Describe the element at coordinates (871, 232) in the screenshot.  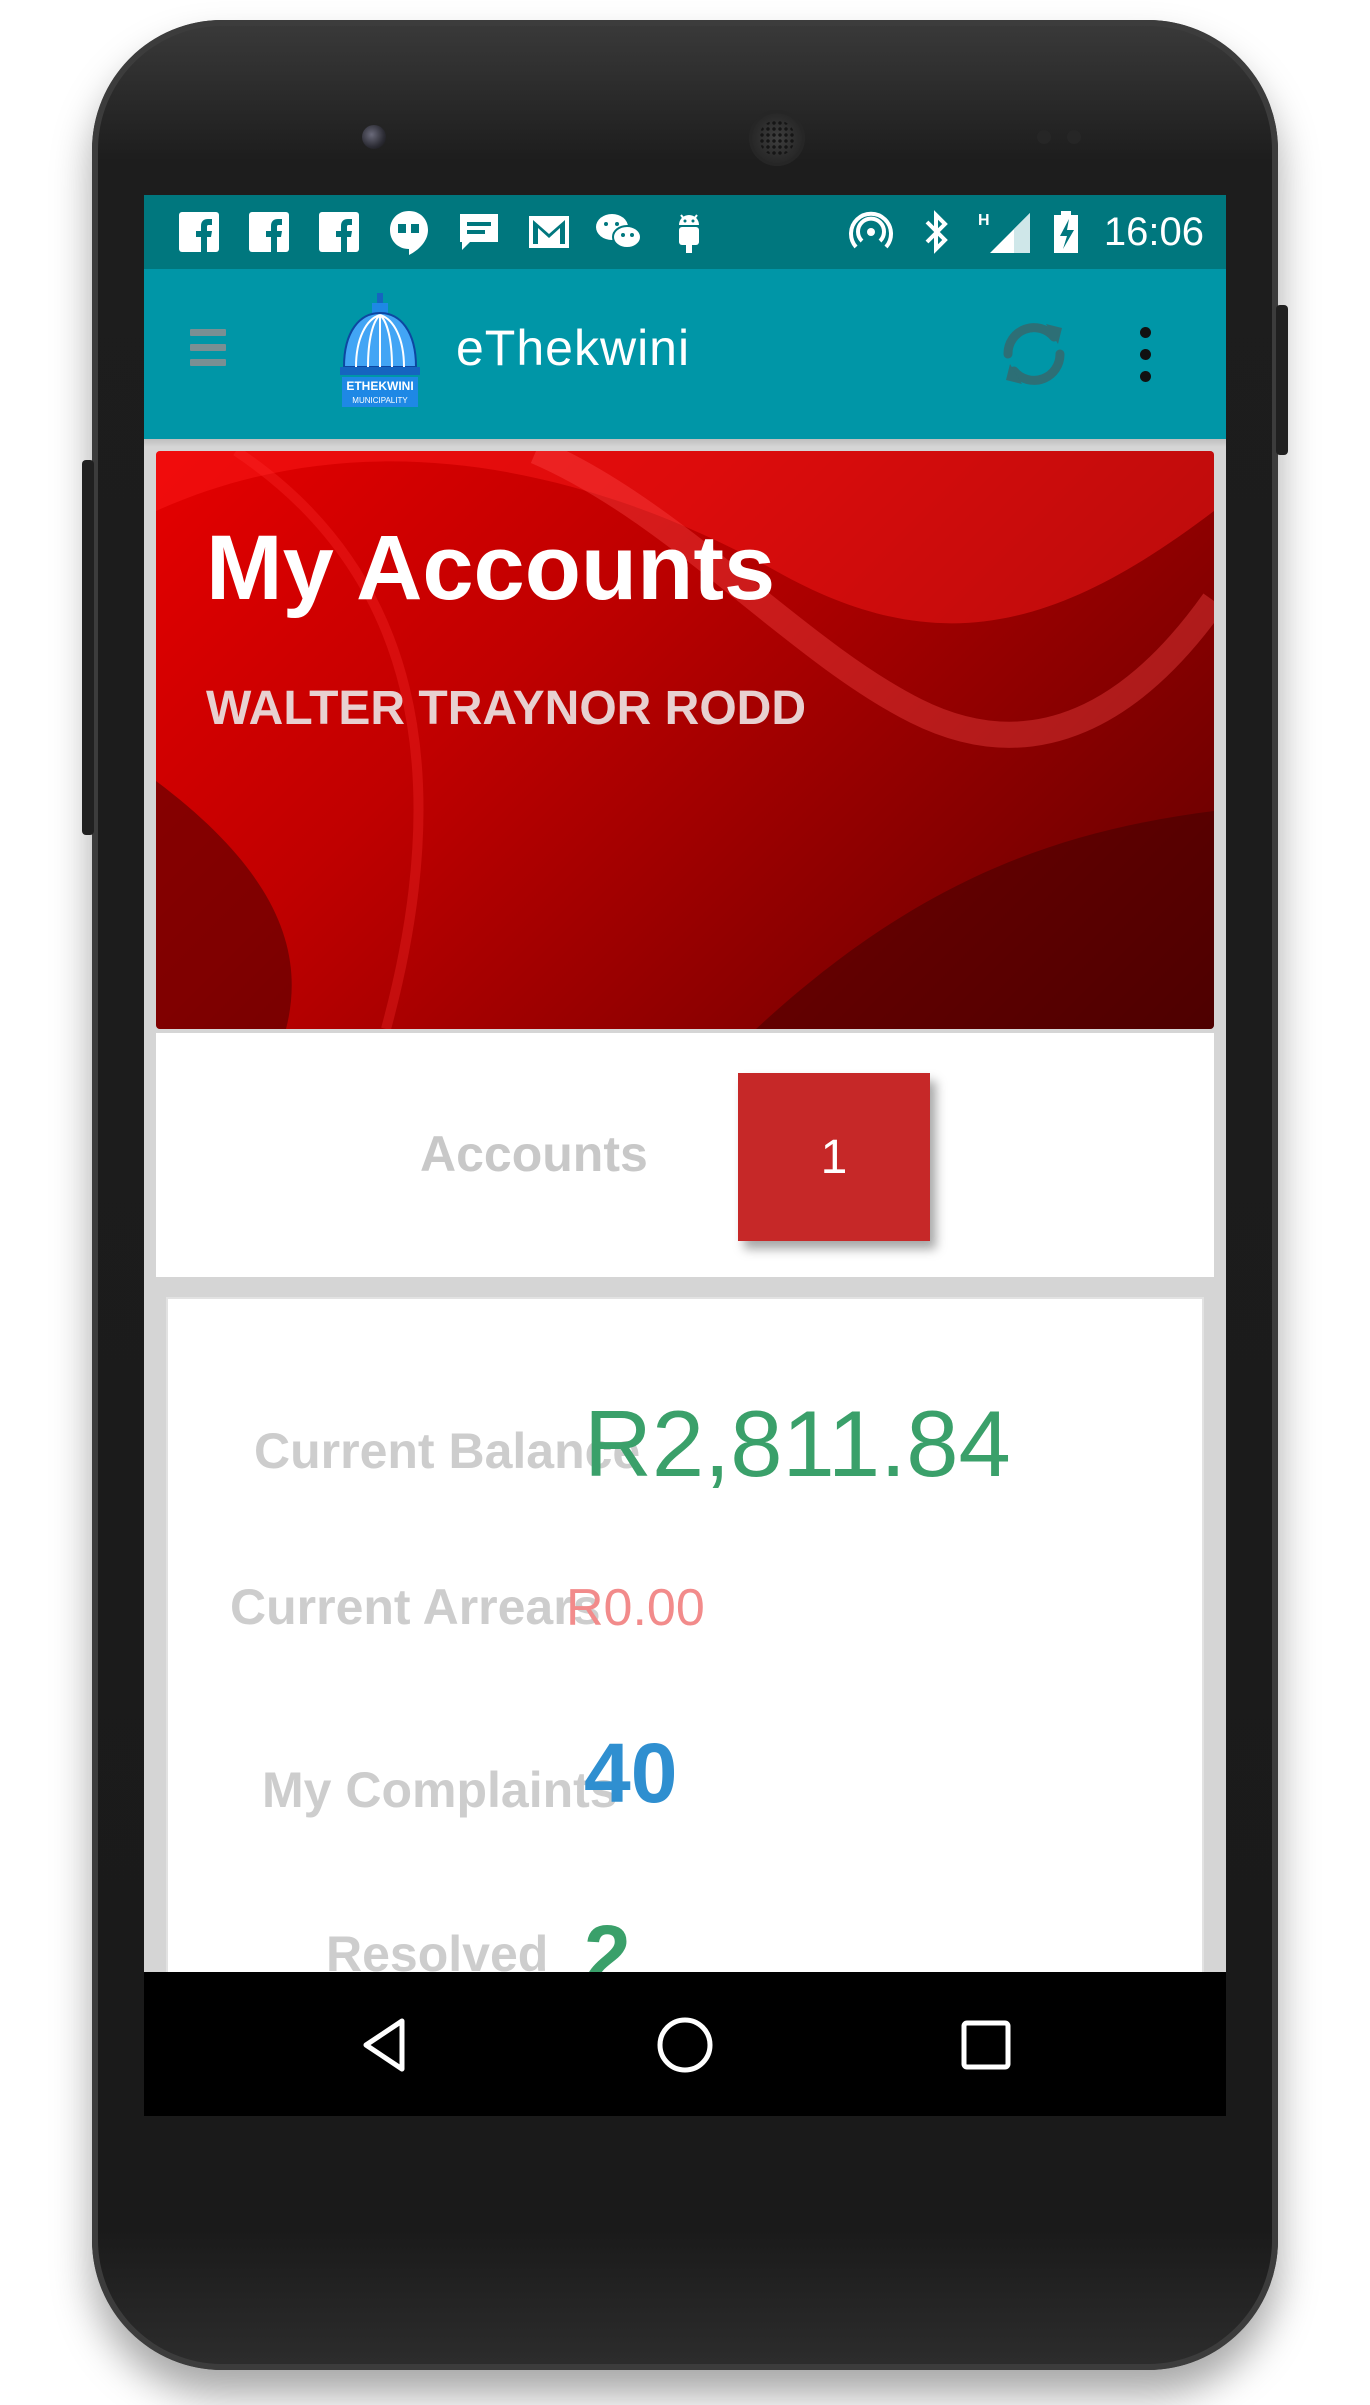
I see `hotspot-icon` at that location.